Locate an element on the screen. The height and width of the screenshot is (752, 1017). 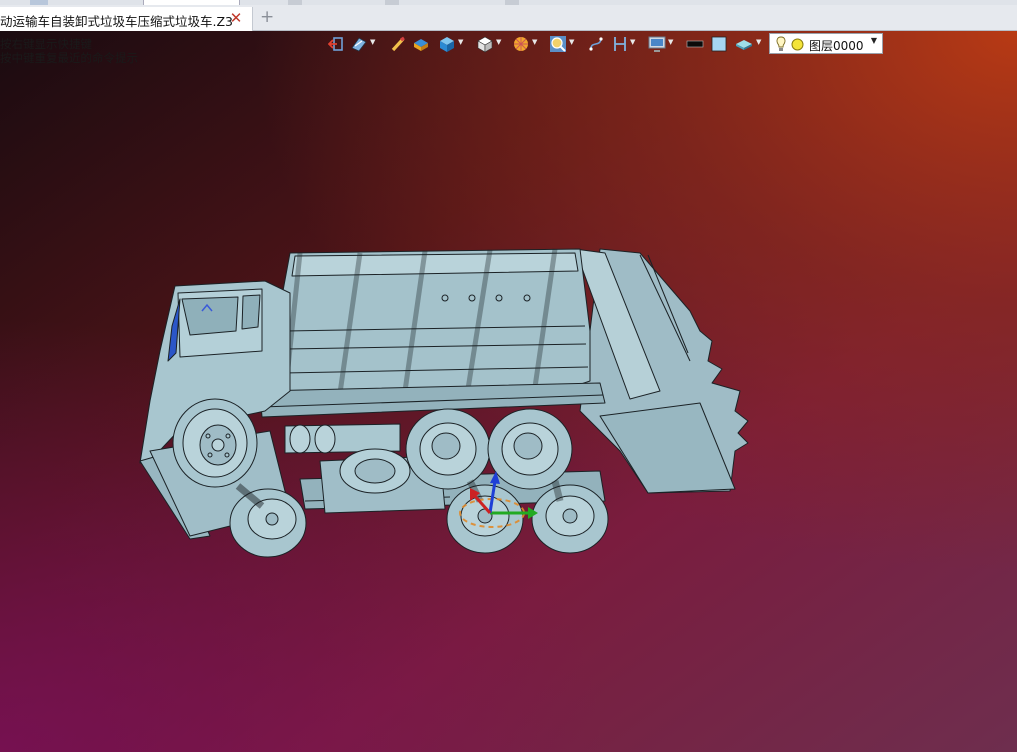
document-tab-bar: 动运输车自装卸式垃圾车压缩式垃圾车.Z3 ✕ + is located at coordinates (508, 18).